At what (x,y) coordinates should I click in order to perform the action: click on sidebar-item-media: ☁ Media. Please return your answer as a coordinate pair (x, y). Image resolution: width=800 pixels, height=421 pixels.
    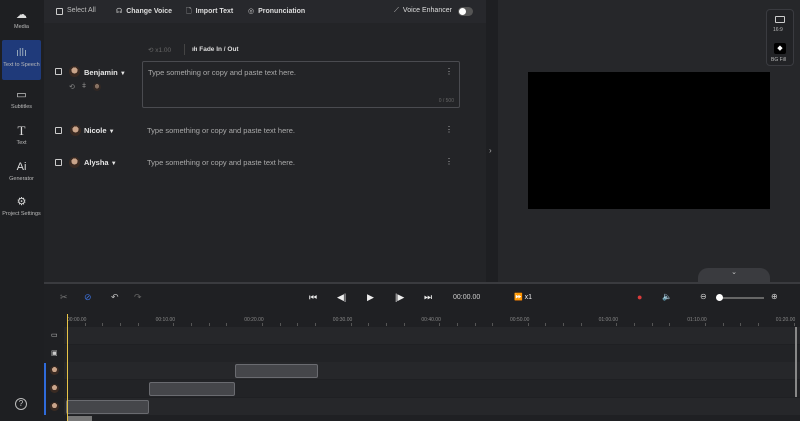
    Looking at the image, I should click on (21, 22).